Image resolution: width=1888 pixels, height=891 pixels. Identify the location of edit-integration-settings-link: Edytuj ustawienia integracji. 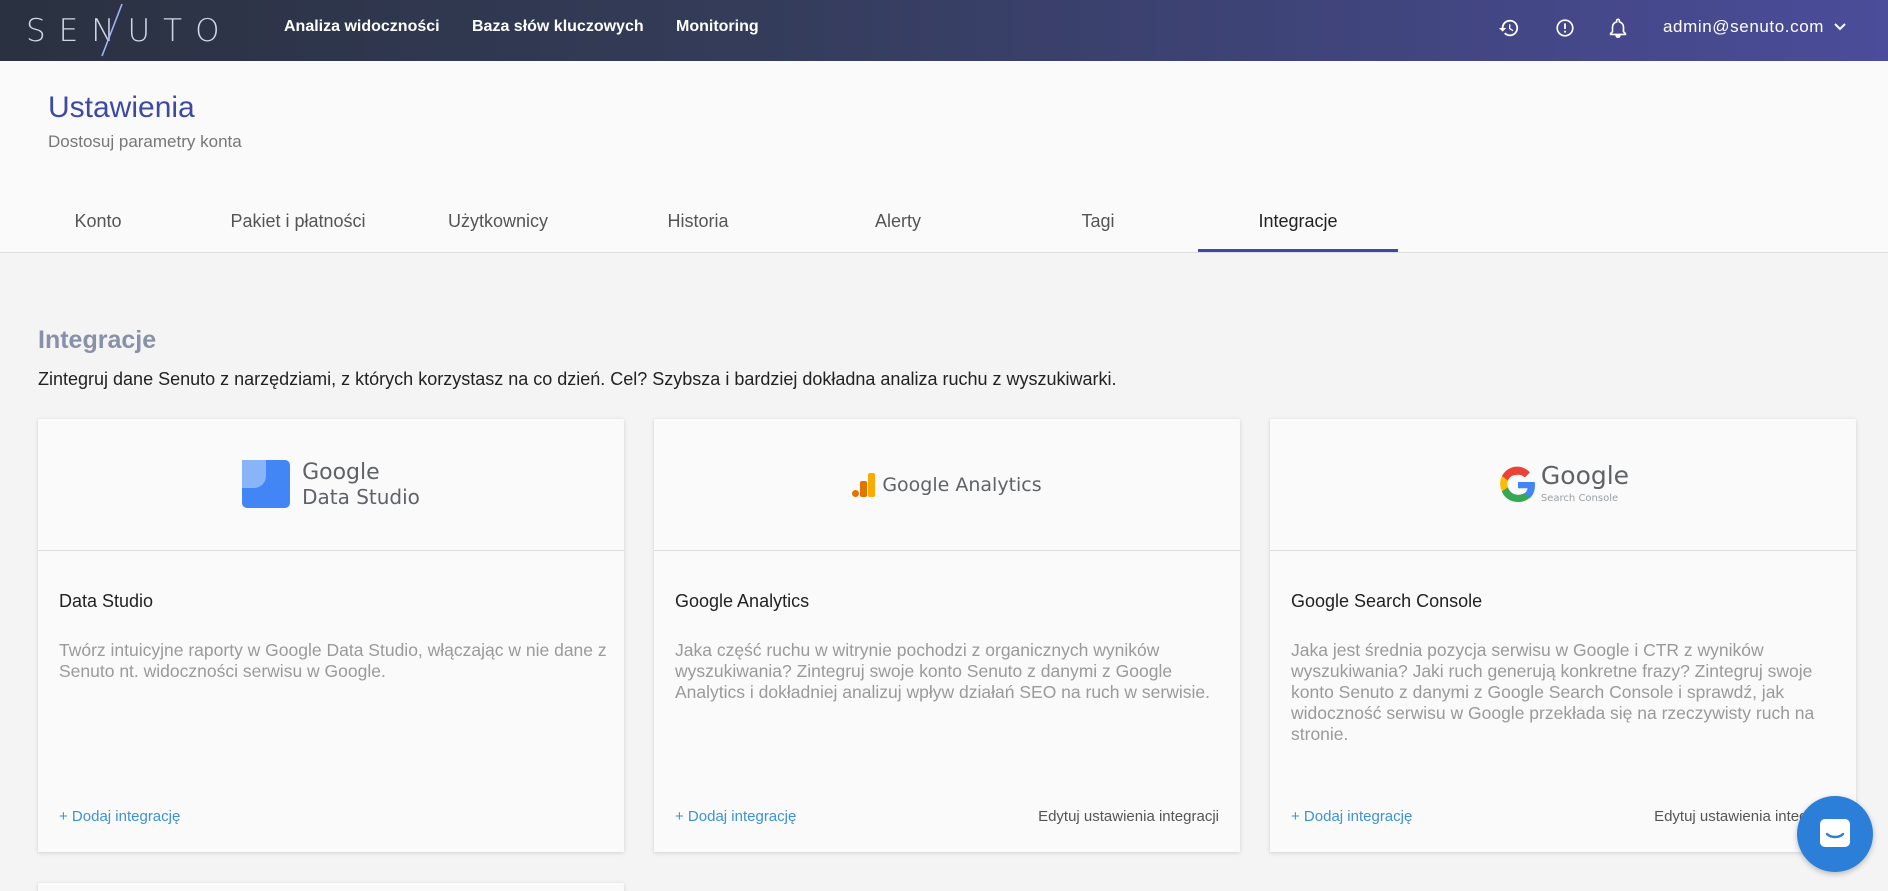
(1128, 816).